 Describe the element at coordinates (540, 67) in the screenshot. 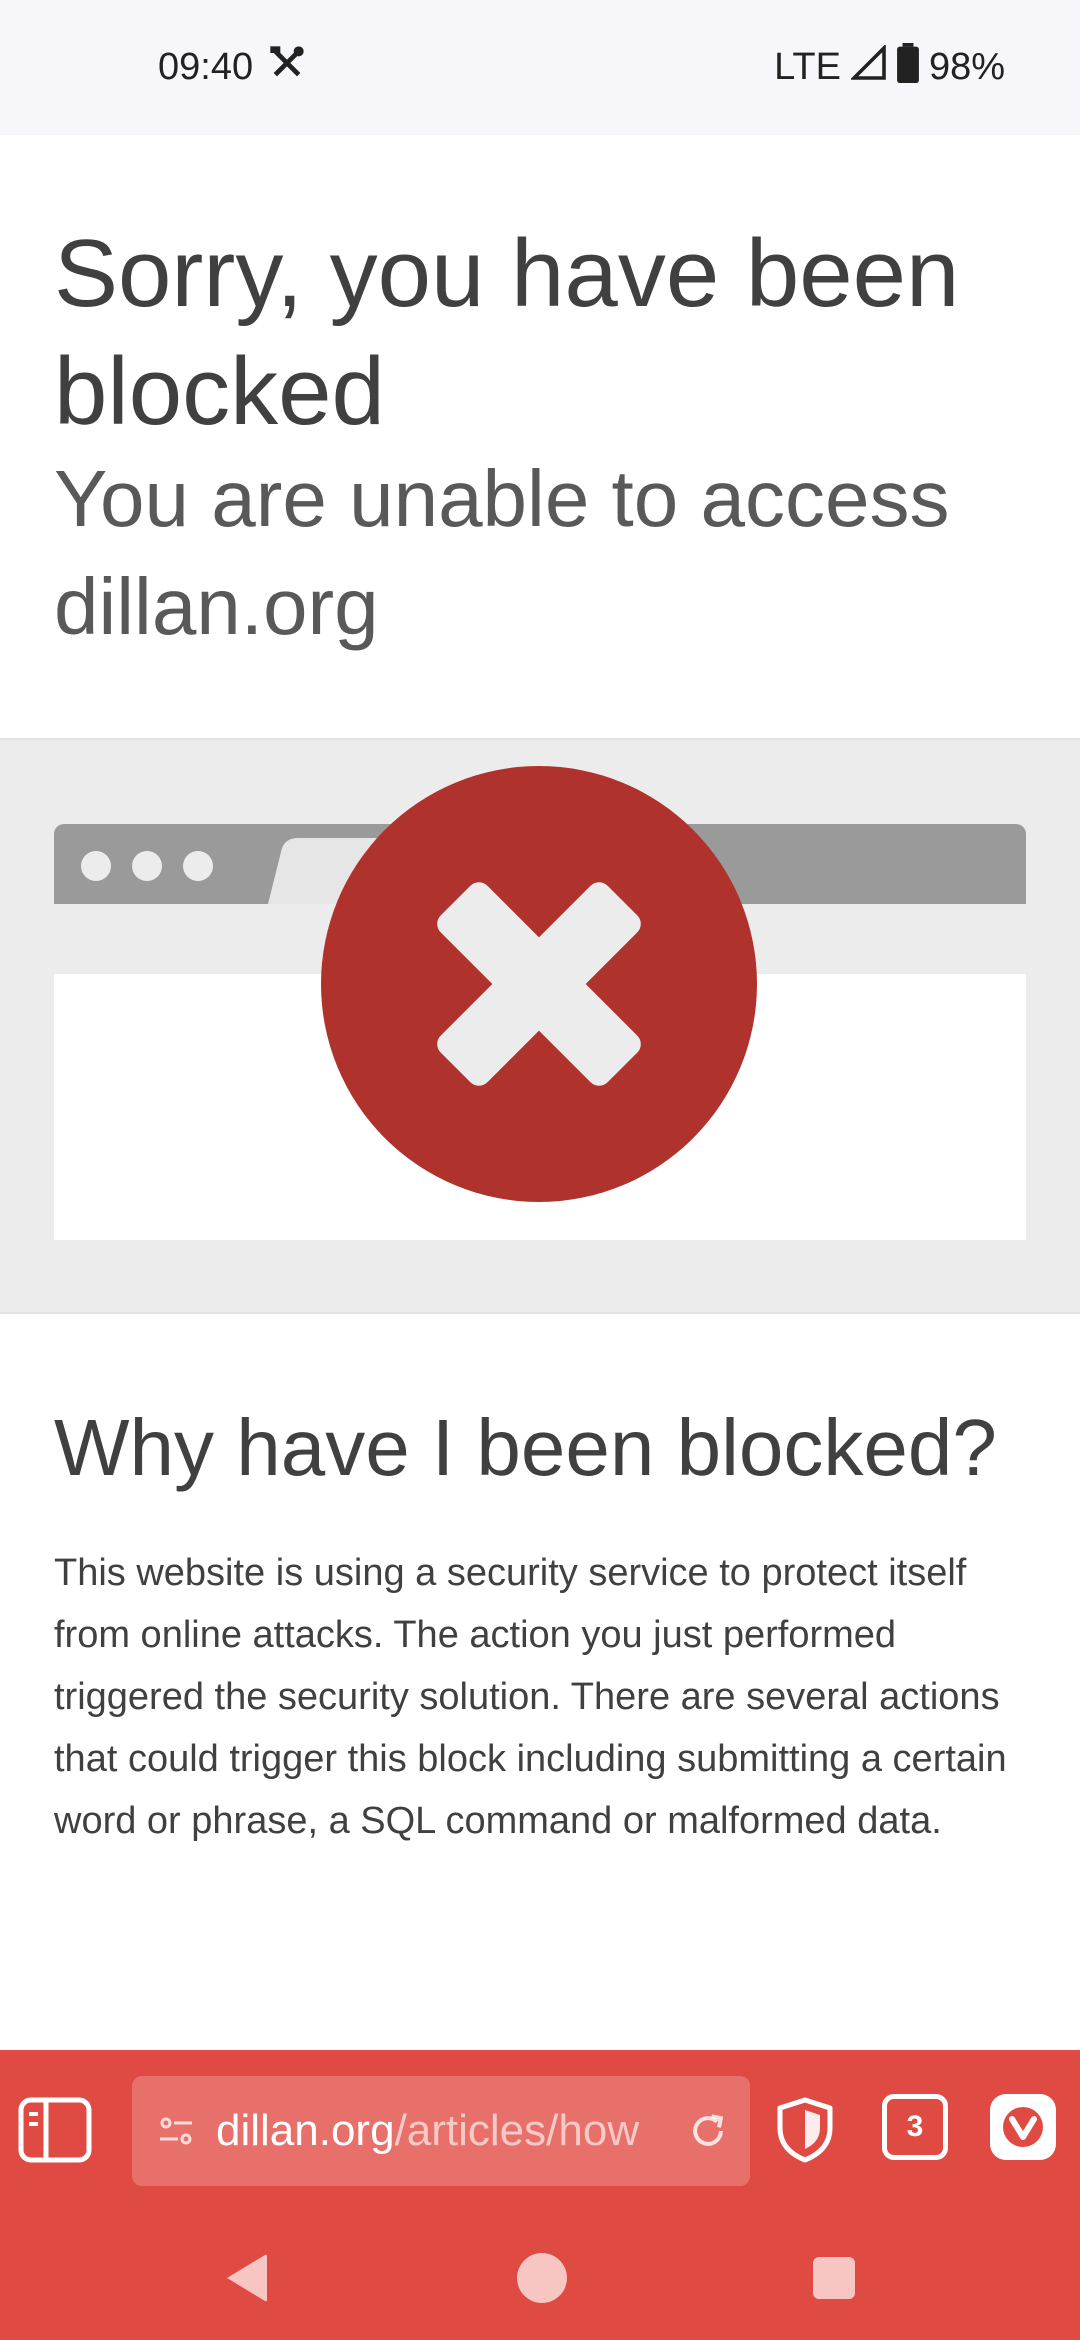

I see `status-bar: 09:40 LTE 98%` at that location.